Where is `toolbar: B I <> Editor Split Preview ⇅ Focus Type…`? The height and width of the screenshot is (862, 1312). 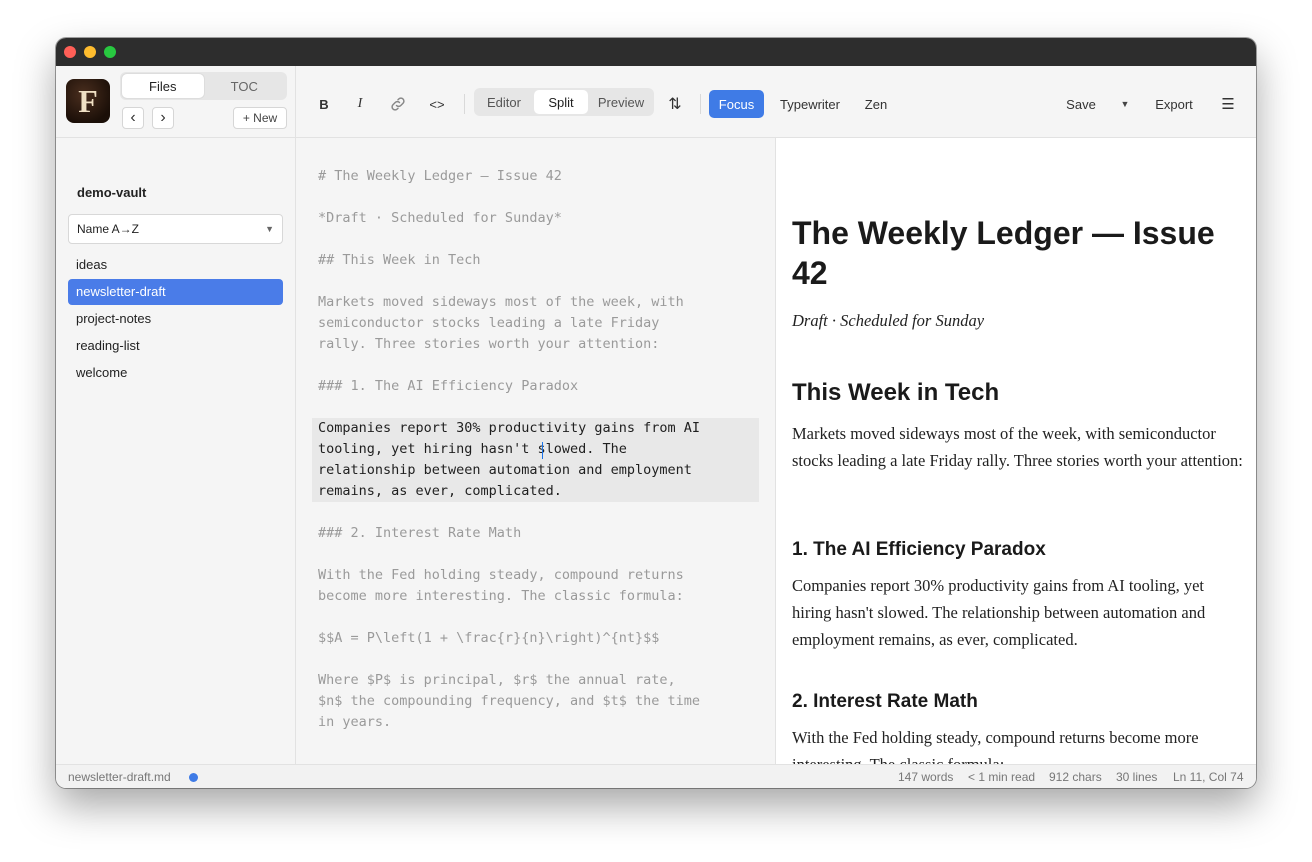
toolbar: B I <> Editor Split Preview ⇅ Focus Type… is located at coordinates (776, 102).